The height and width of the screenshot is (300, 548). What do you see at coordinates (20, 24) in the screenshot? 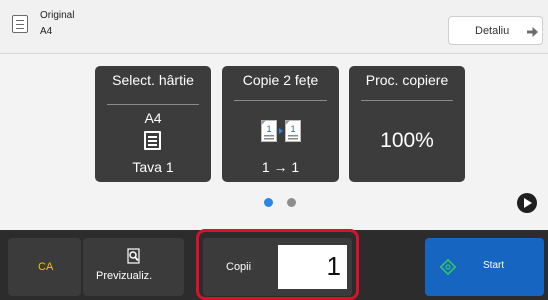
I see `document-icon` at bounding box center [20, 24].